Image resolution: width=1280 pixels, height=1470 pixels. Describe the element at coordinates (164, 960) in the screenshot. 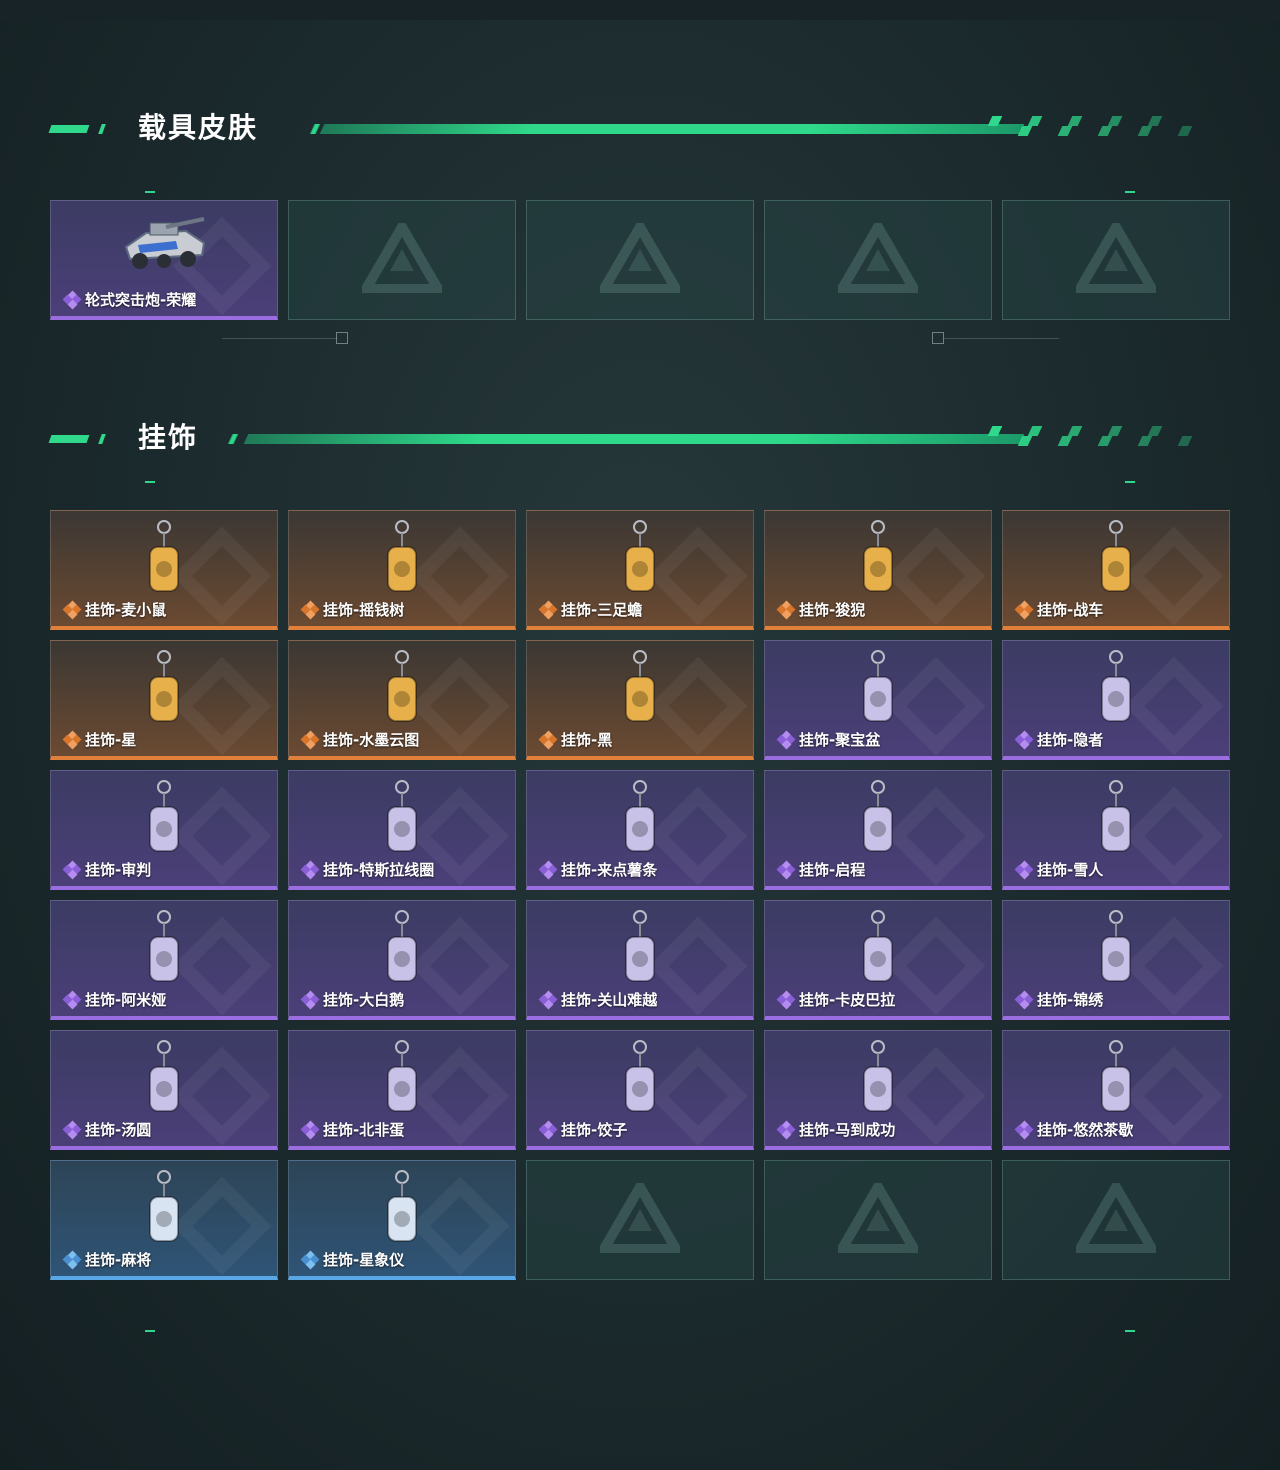

I see `item-card: 挂饰-阿米娅` at that location.